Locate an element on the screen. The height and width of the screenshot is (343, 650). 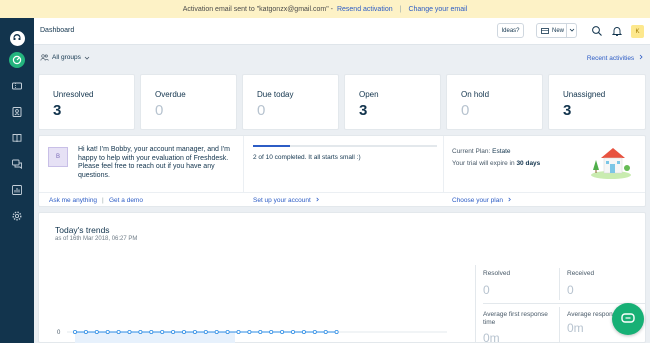
stat-label: Due today is located at coordinates (275, 94).